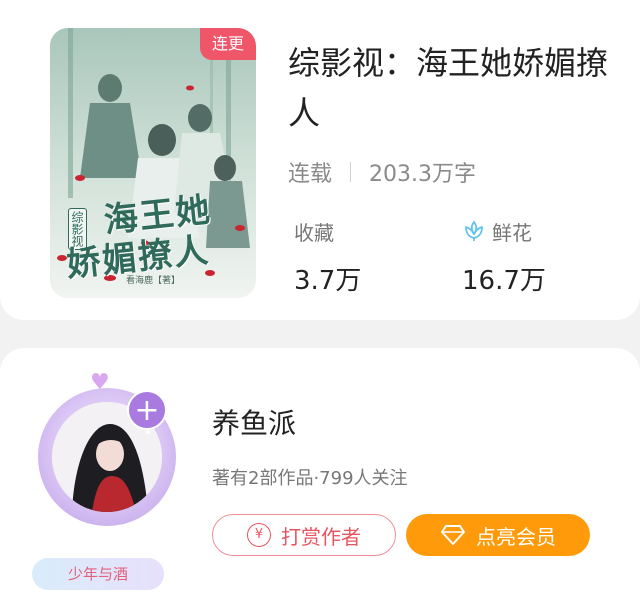 Image resolution: width=640 pixels, height=600 pixels. Describe the element at coordinates (328, 281) in the screenshot. I see `favorites-value: 3.7万` at that location.